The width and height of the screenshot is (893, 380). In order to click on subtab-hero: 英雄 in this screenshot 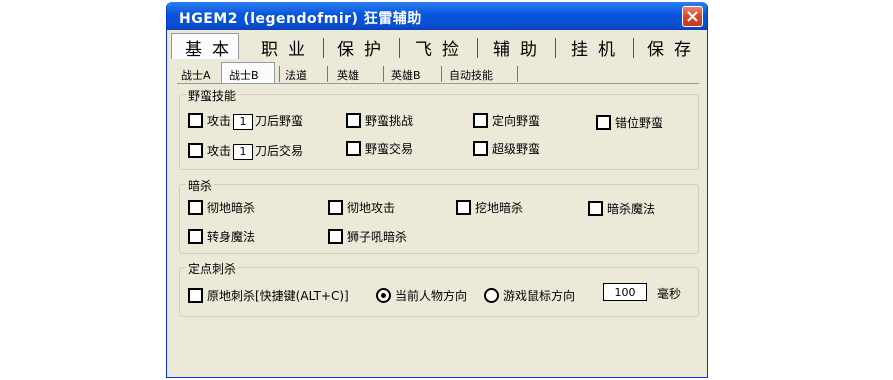, I will do `click(348, 75)`.